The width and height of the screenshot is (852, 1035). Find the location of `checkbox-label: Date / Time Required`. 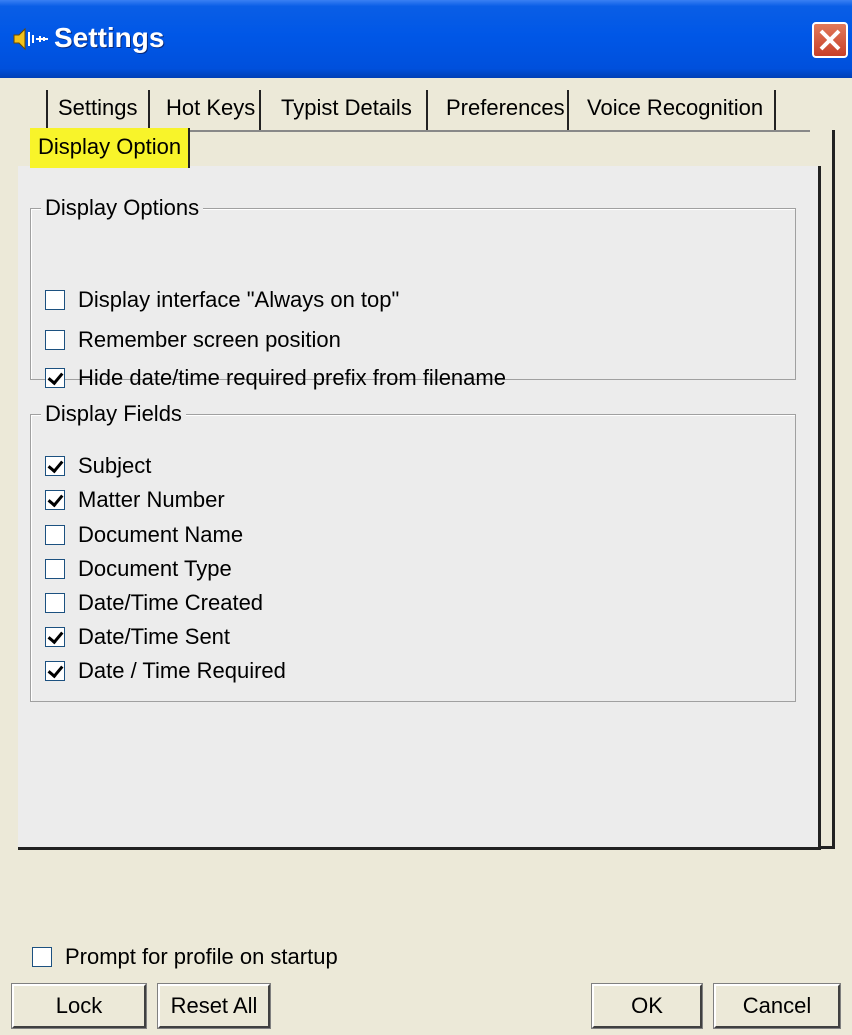

checkbox-label: Date / Time Required is located at coordinates (182, 670).